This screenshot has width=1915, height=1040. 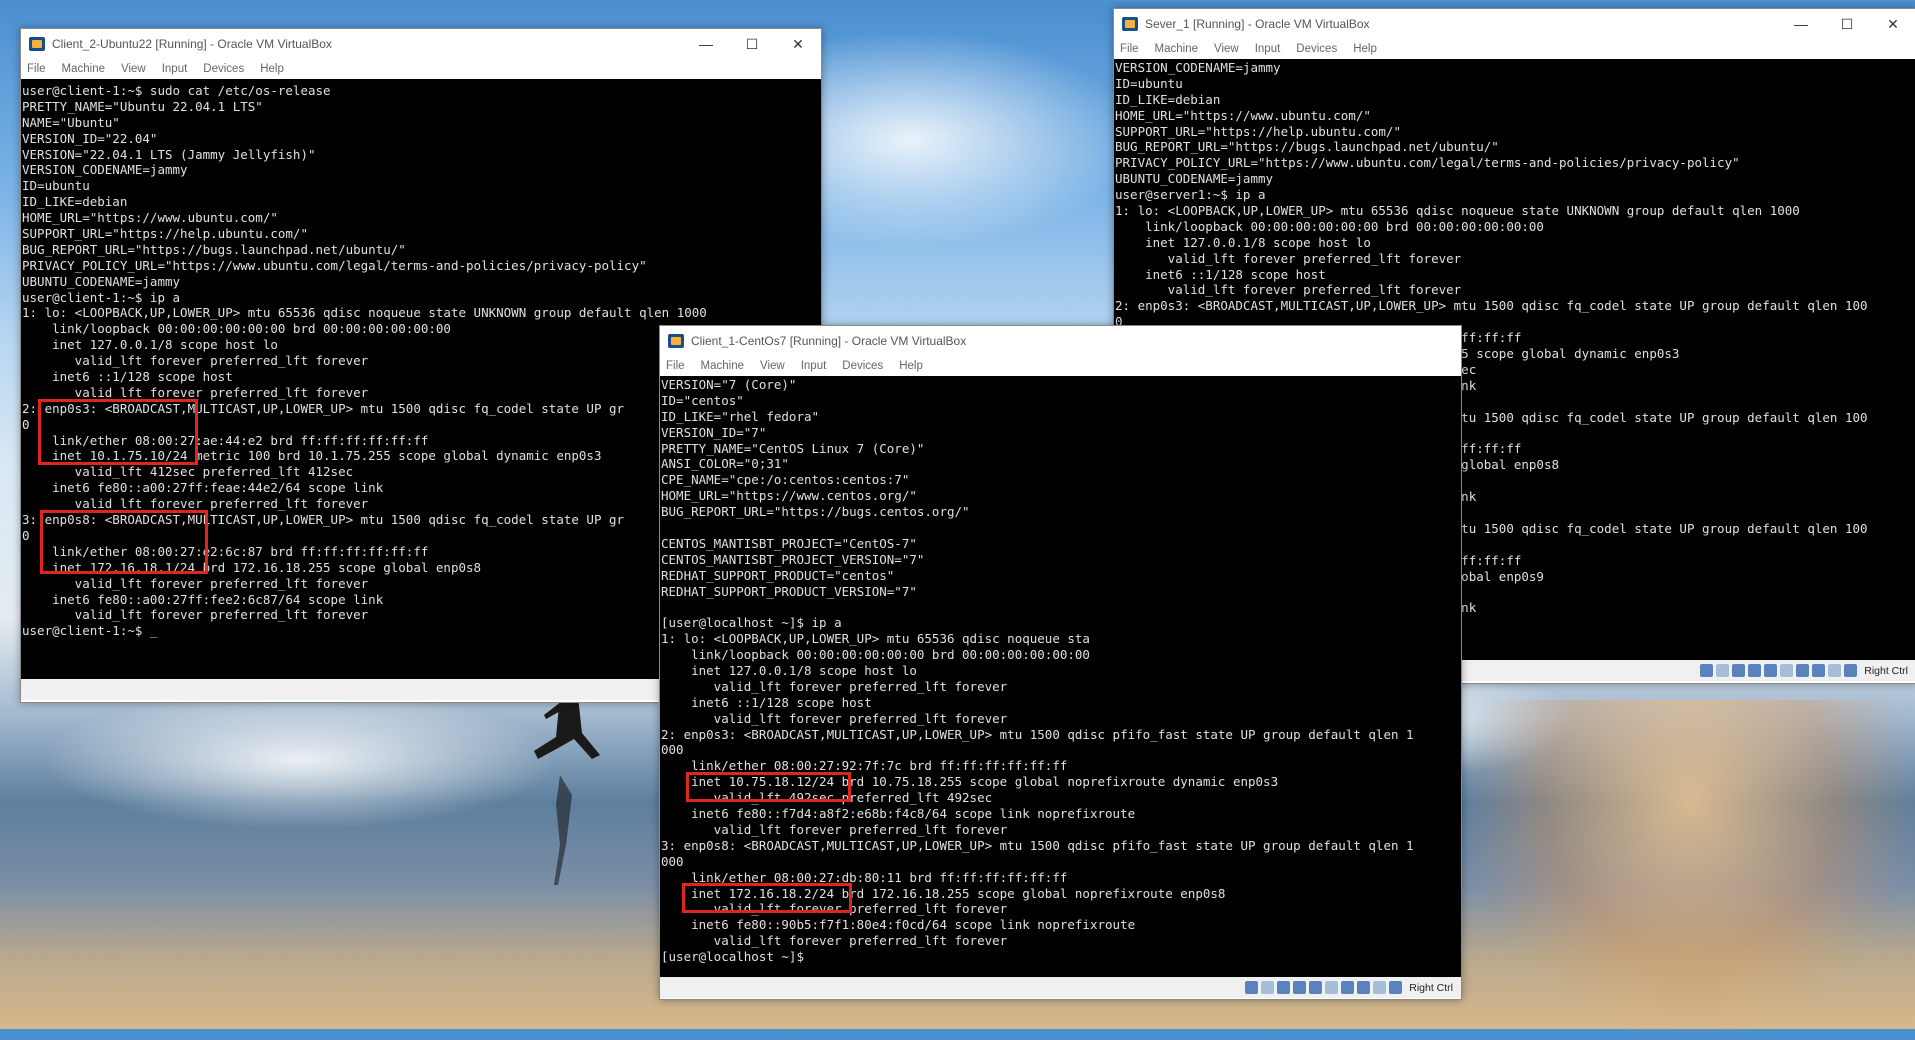 I want to click on terminal-line: VERSION_CODENAME=jammy, so click(x=1198, y=67).